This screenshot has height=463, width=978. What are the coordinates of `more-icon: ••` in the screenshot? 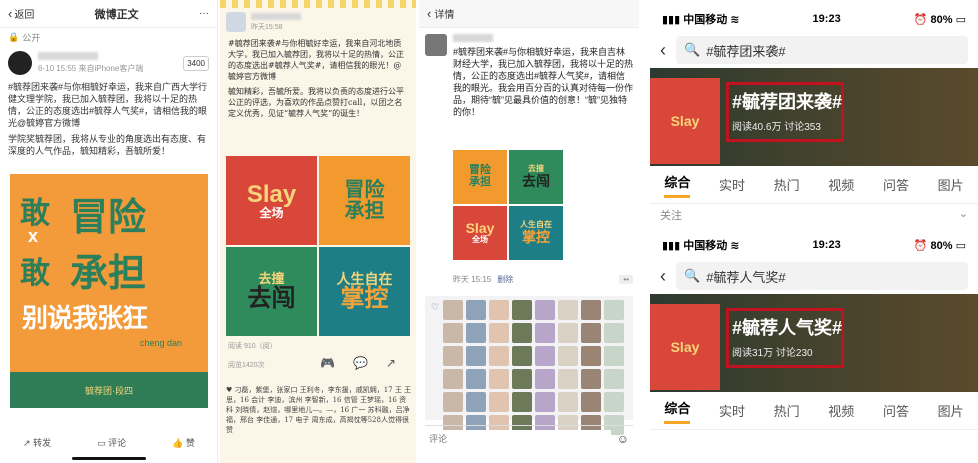 It's located at (626, 279).